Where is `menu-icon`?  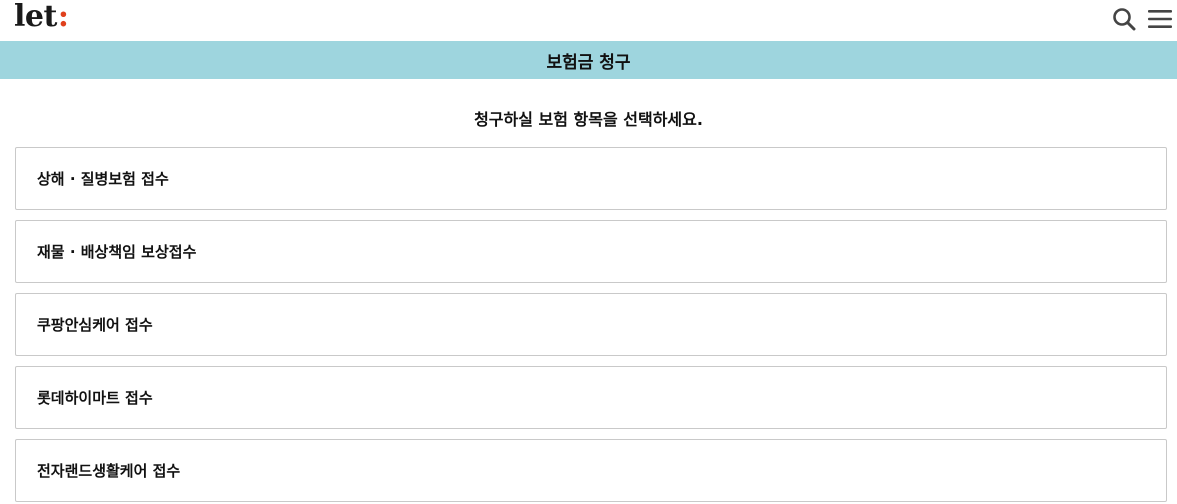
menu-icon is located at coordinates (1160, 19).